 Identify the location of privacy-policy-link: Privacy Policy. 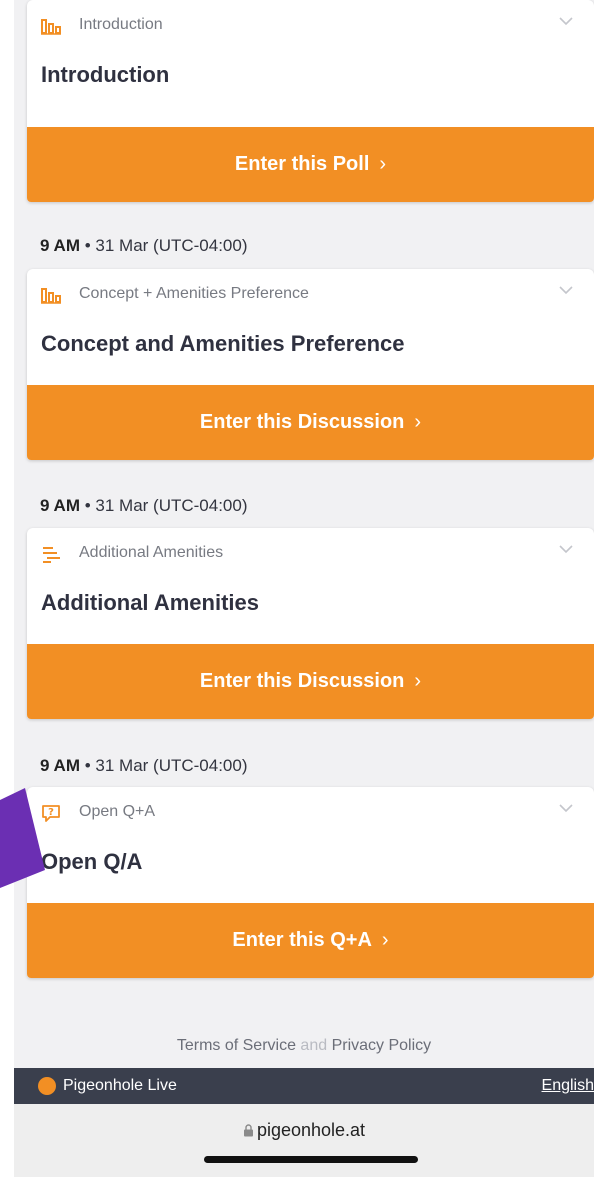
(382, 1045).